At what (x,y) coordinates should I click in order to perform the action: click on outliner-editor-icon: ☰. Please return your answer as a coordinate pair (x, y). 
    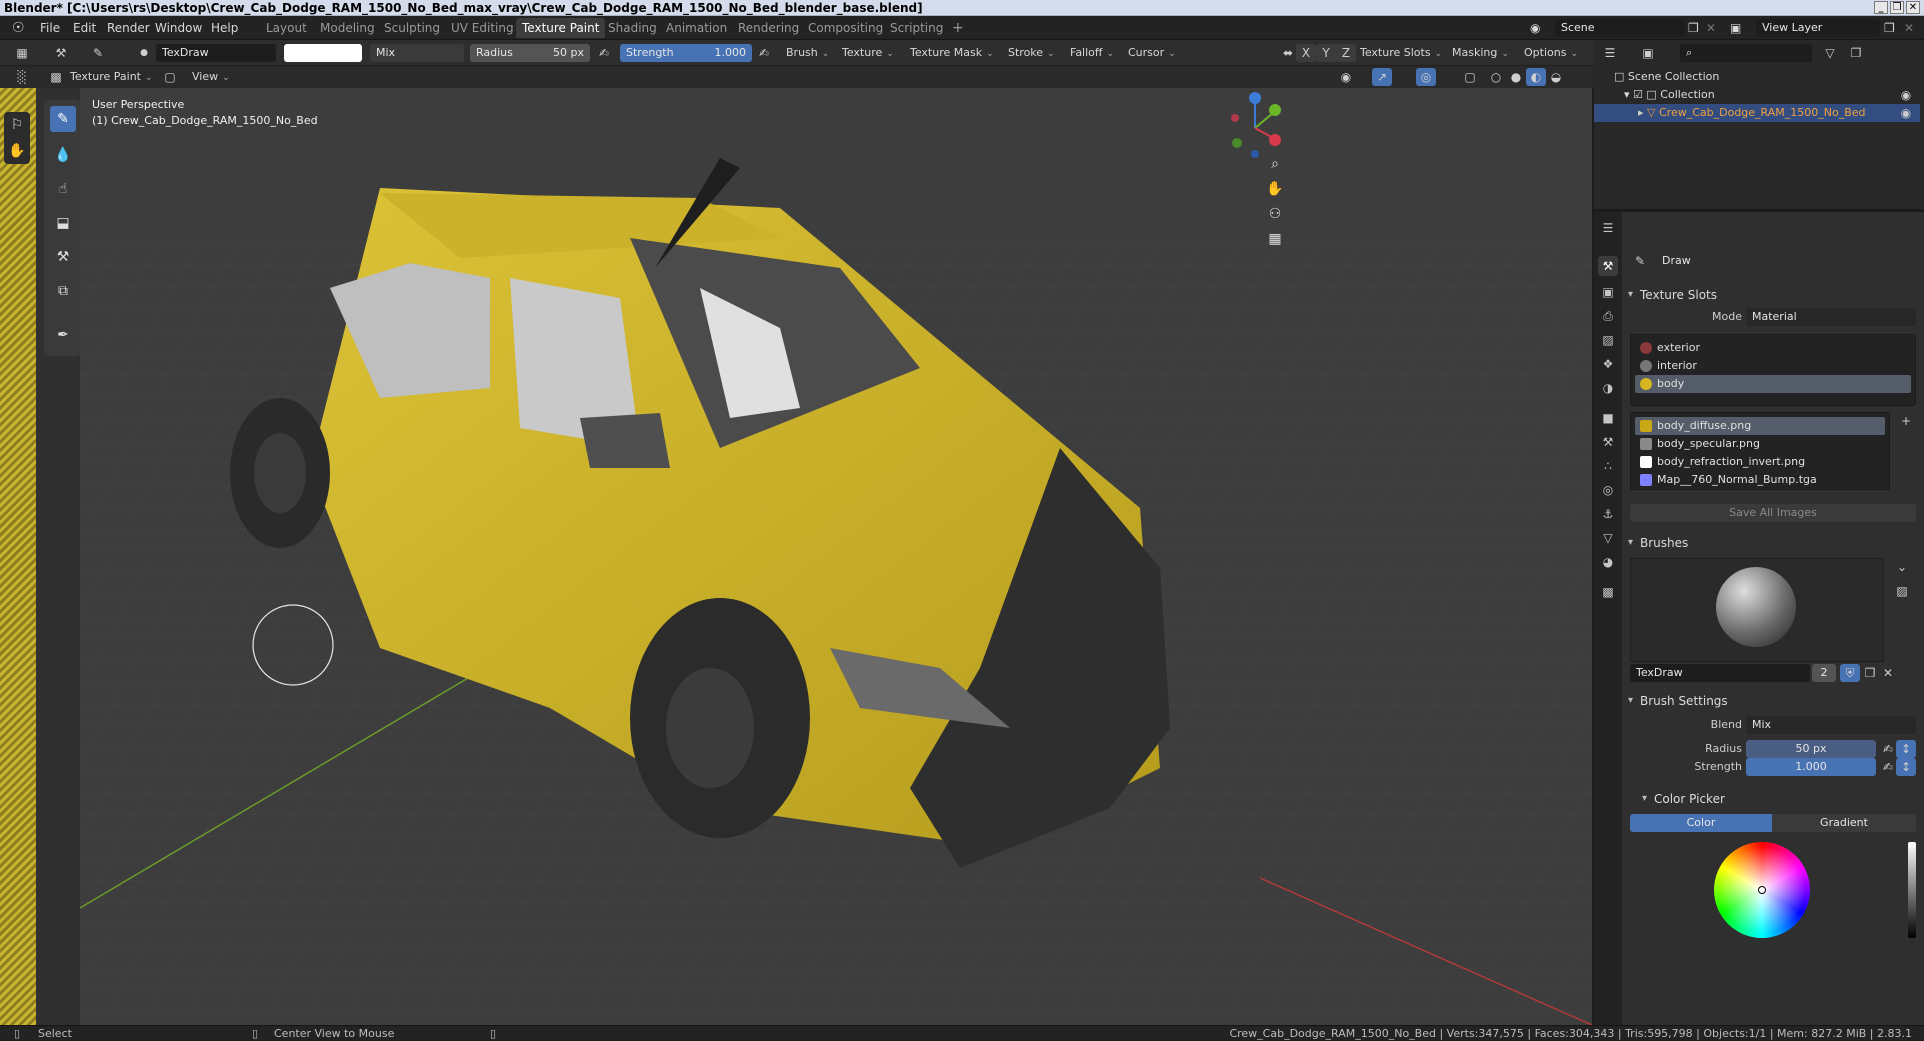
    Looking at the image, I should click on (1610, 53).